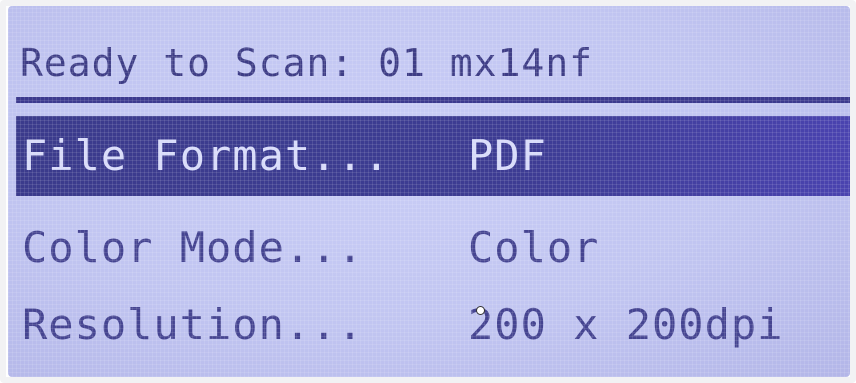 Image resolution: width=856 pixels, height=383 pixels. What do you see at coordinates (307, 63) in the screenshot?
I see `status-title: Ready to Scan: 01 mx14nf` at bounding box center [307, 63].